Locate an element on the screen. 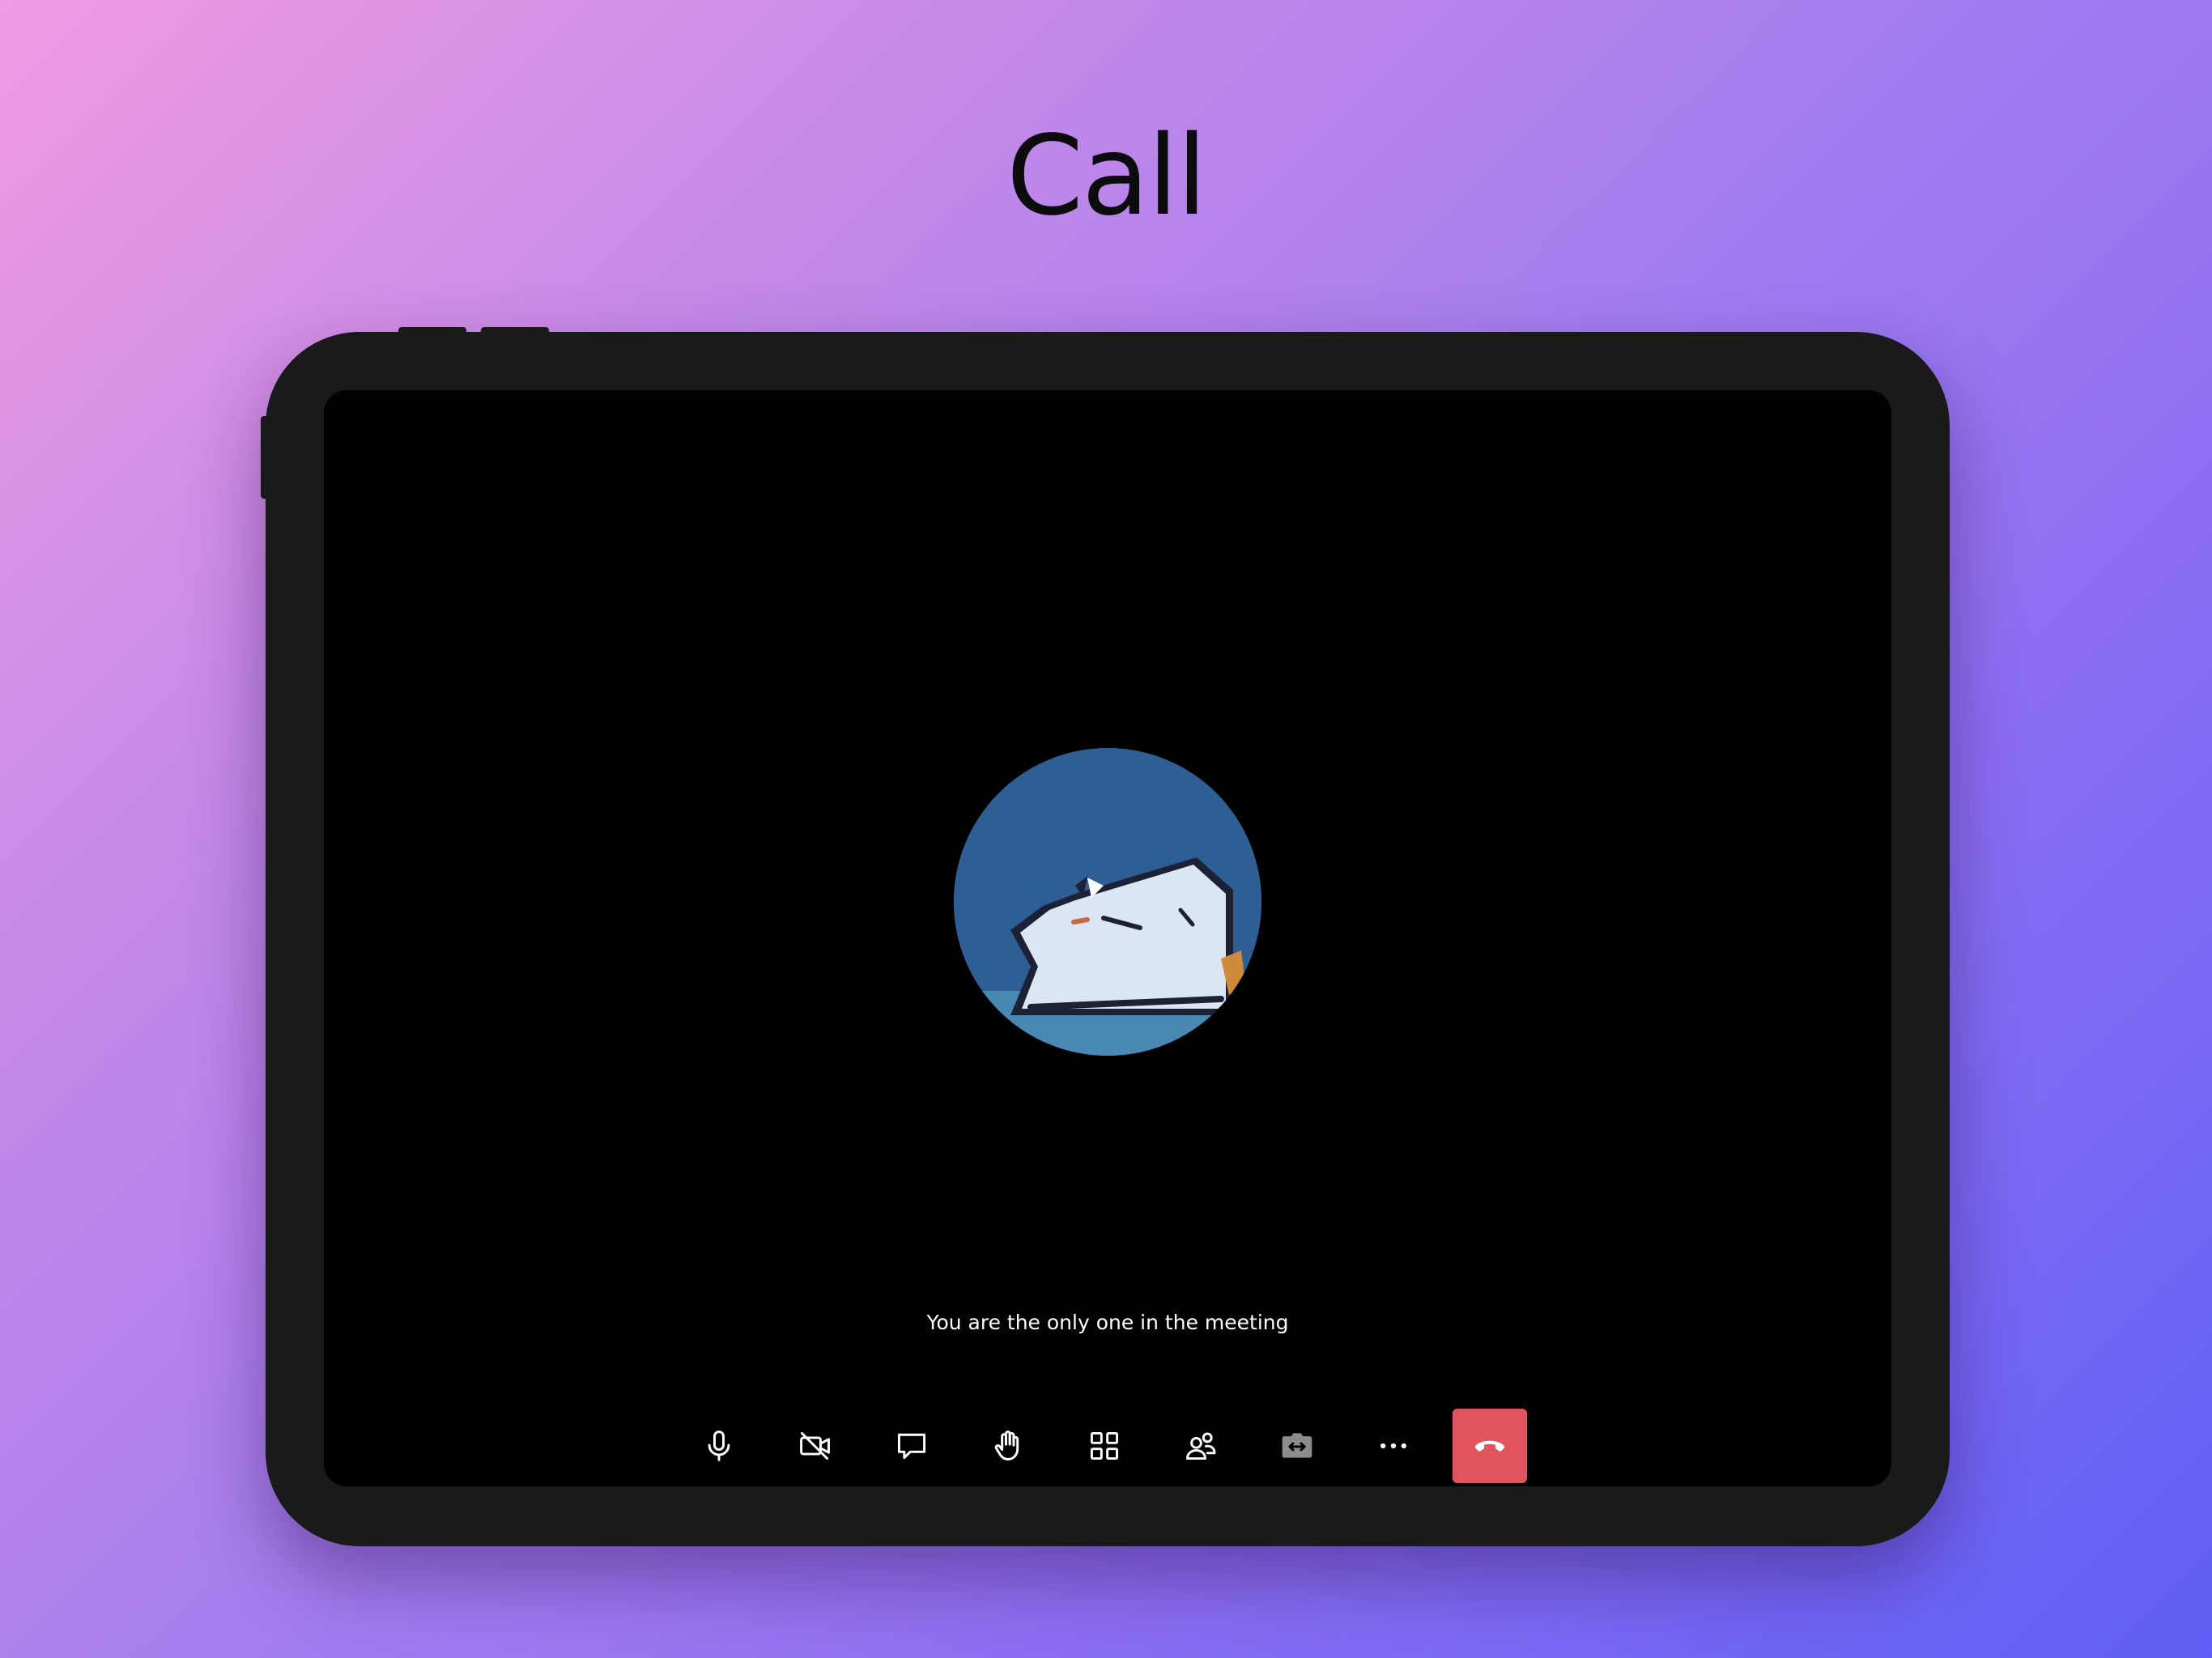 Image resolution: width=2212 pixels, height=1658 pixels. grid-icon is located at coordinates (1104, 1445).